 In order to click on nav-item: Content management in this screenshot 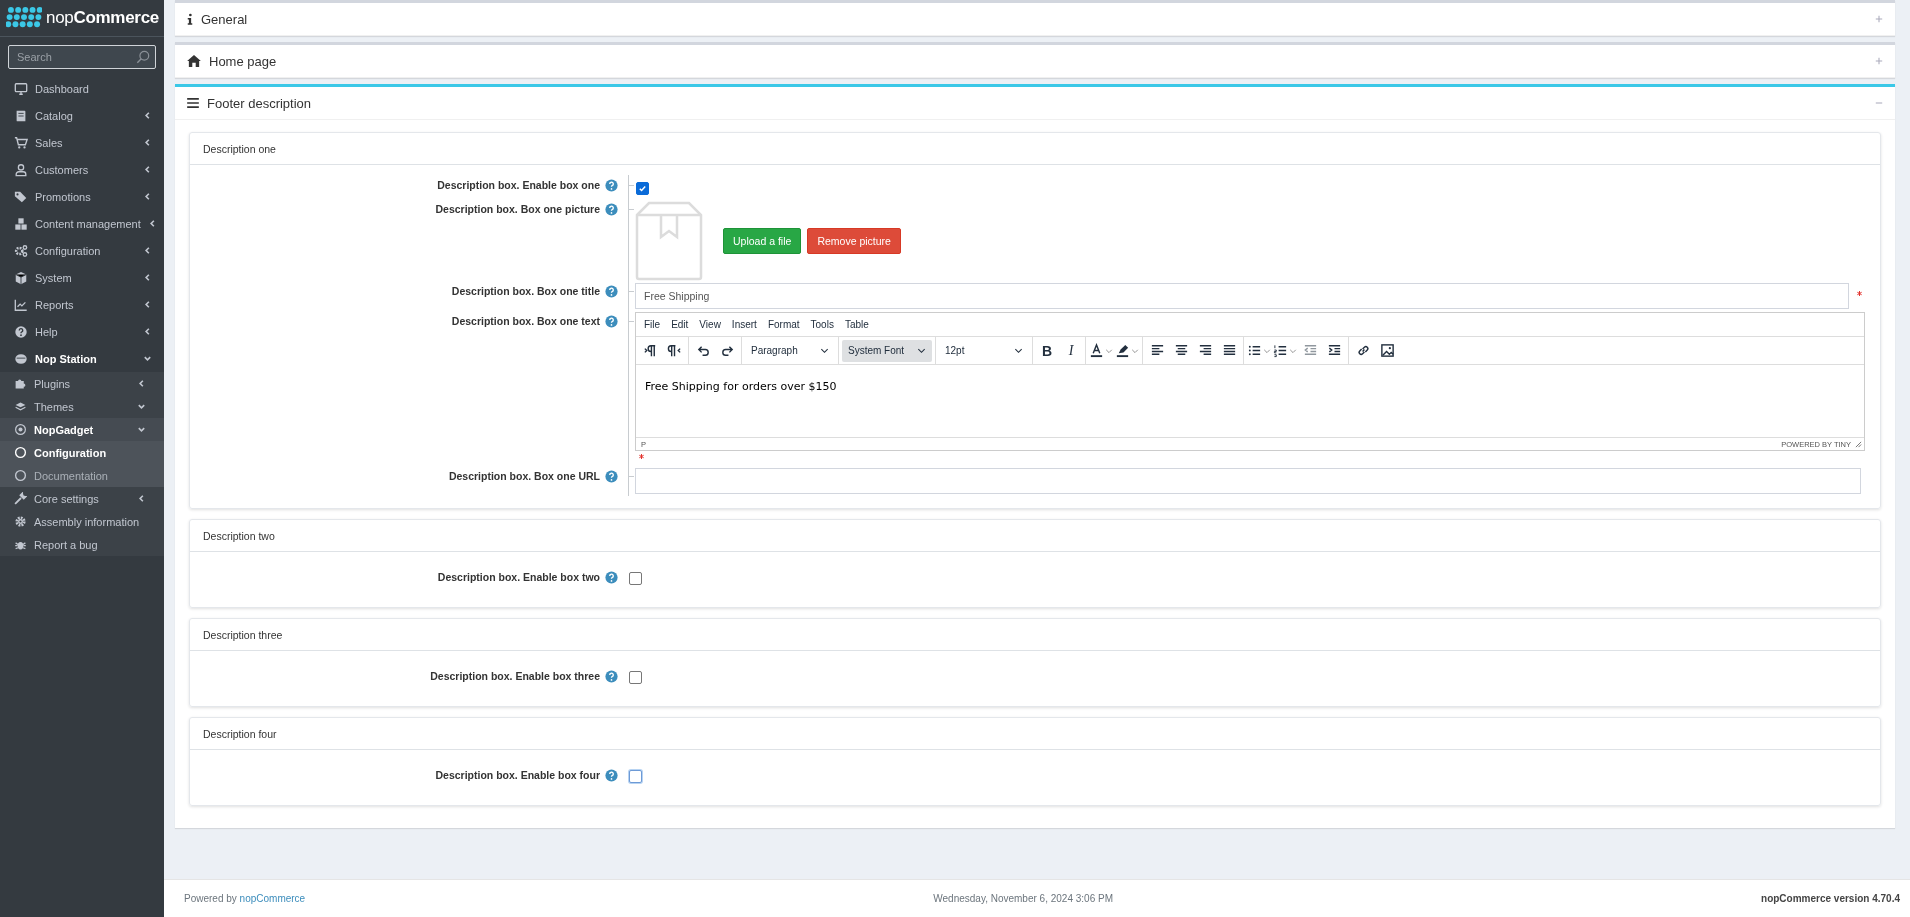, I will do `click(82, 223)`.